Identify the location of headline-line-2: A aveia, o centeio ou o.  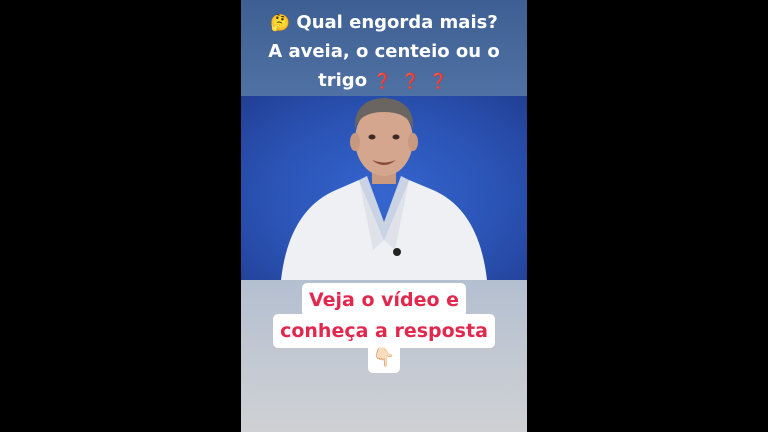
(384, 51).